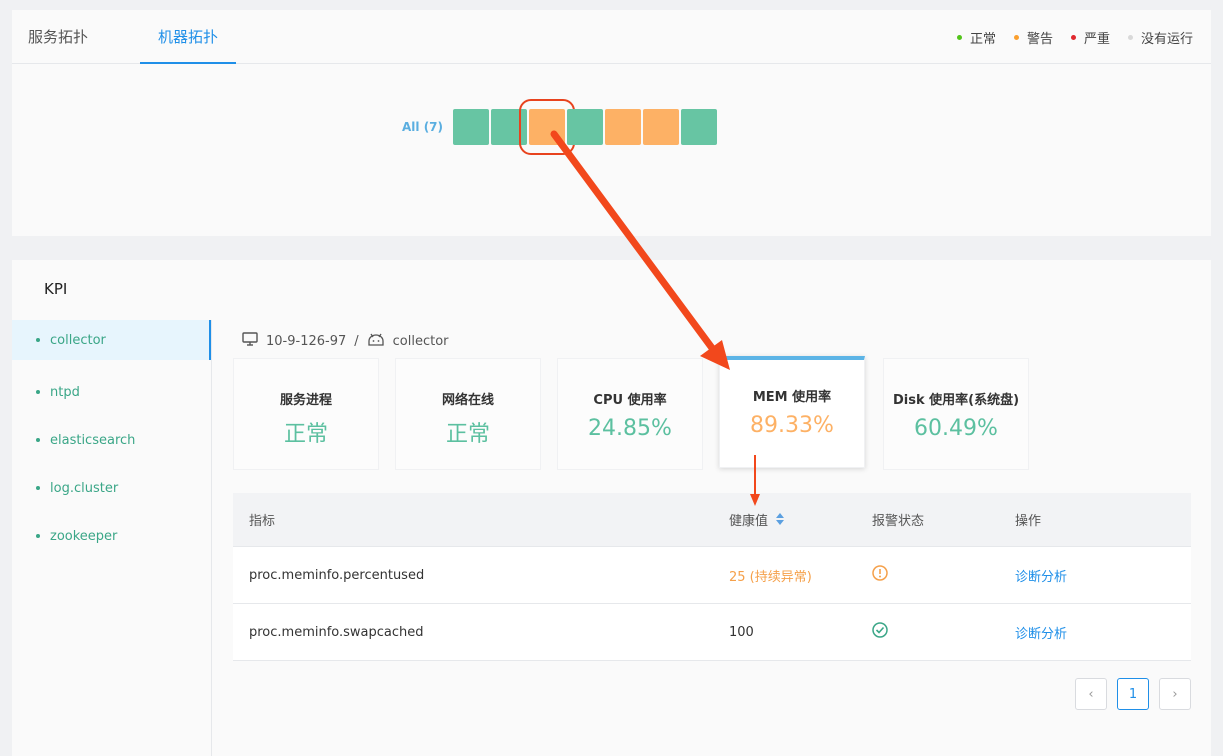  Describe the element at coordinates (547, 127) in the screenshot. I see `machine-node-selected` at that location.